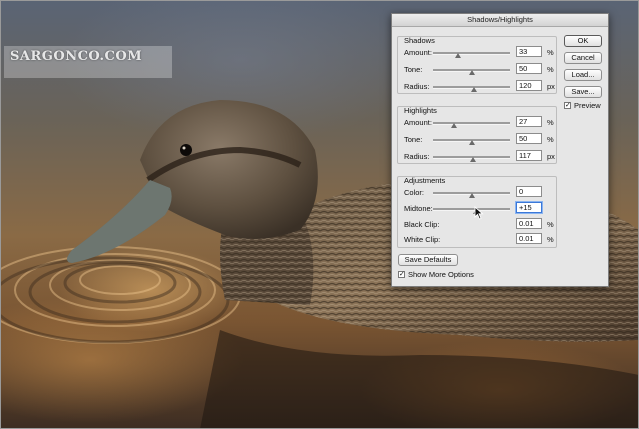 This screenshot has width=639, height=429. What do you see at coordinates (551, 86) in the screenshot?
I see `shadows-radius-unit: px` at bounding box center [551, 86].